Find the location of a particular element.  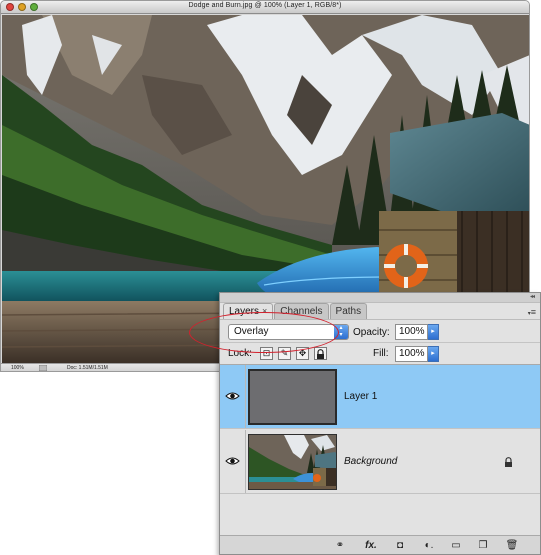

layer-lock-icon is located at coordinates (508, 462).